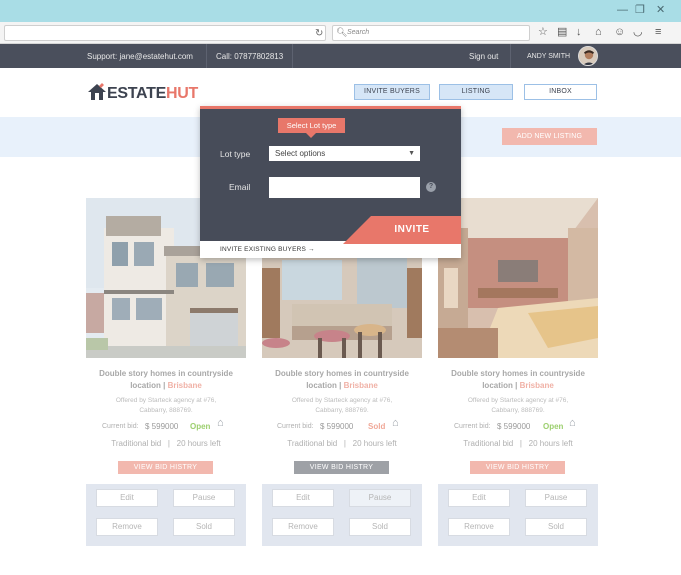  Describe the element at coordinates (588, 56) in the screenshot. I see `avatar` at that location.